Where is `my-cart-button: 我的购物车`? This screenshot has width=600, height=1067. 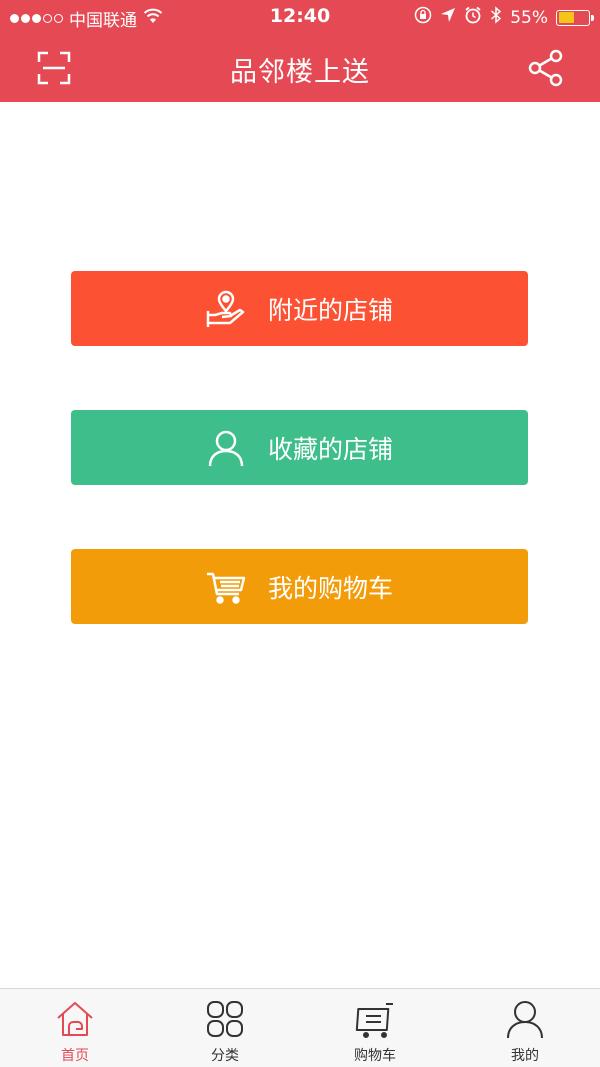
my-cart-button: 我的购物车 is located at coordinates (299, 586).